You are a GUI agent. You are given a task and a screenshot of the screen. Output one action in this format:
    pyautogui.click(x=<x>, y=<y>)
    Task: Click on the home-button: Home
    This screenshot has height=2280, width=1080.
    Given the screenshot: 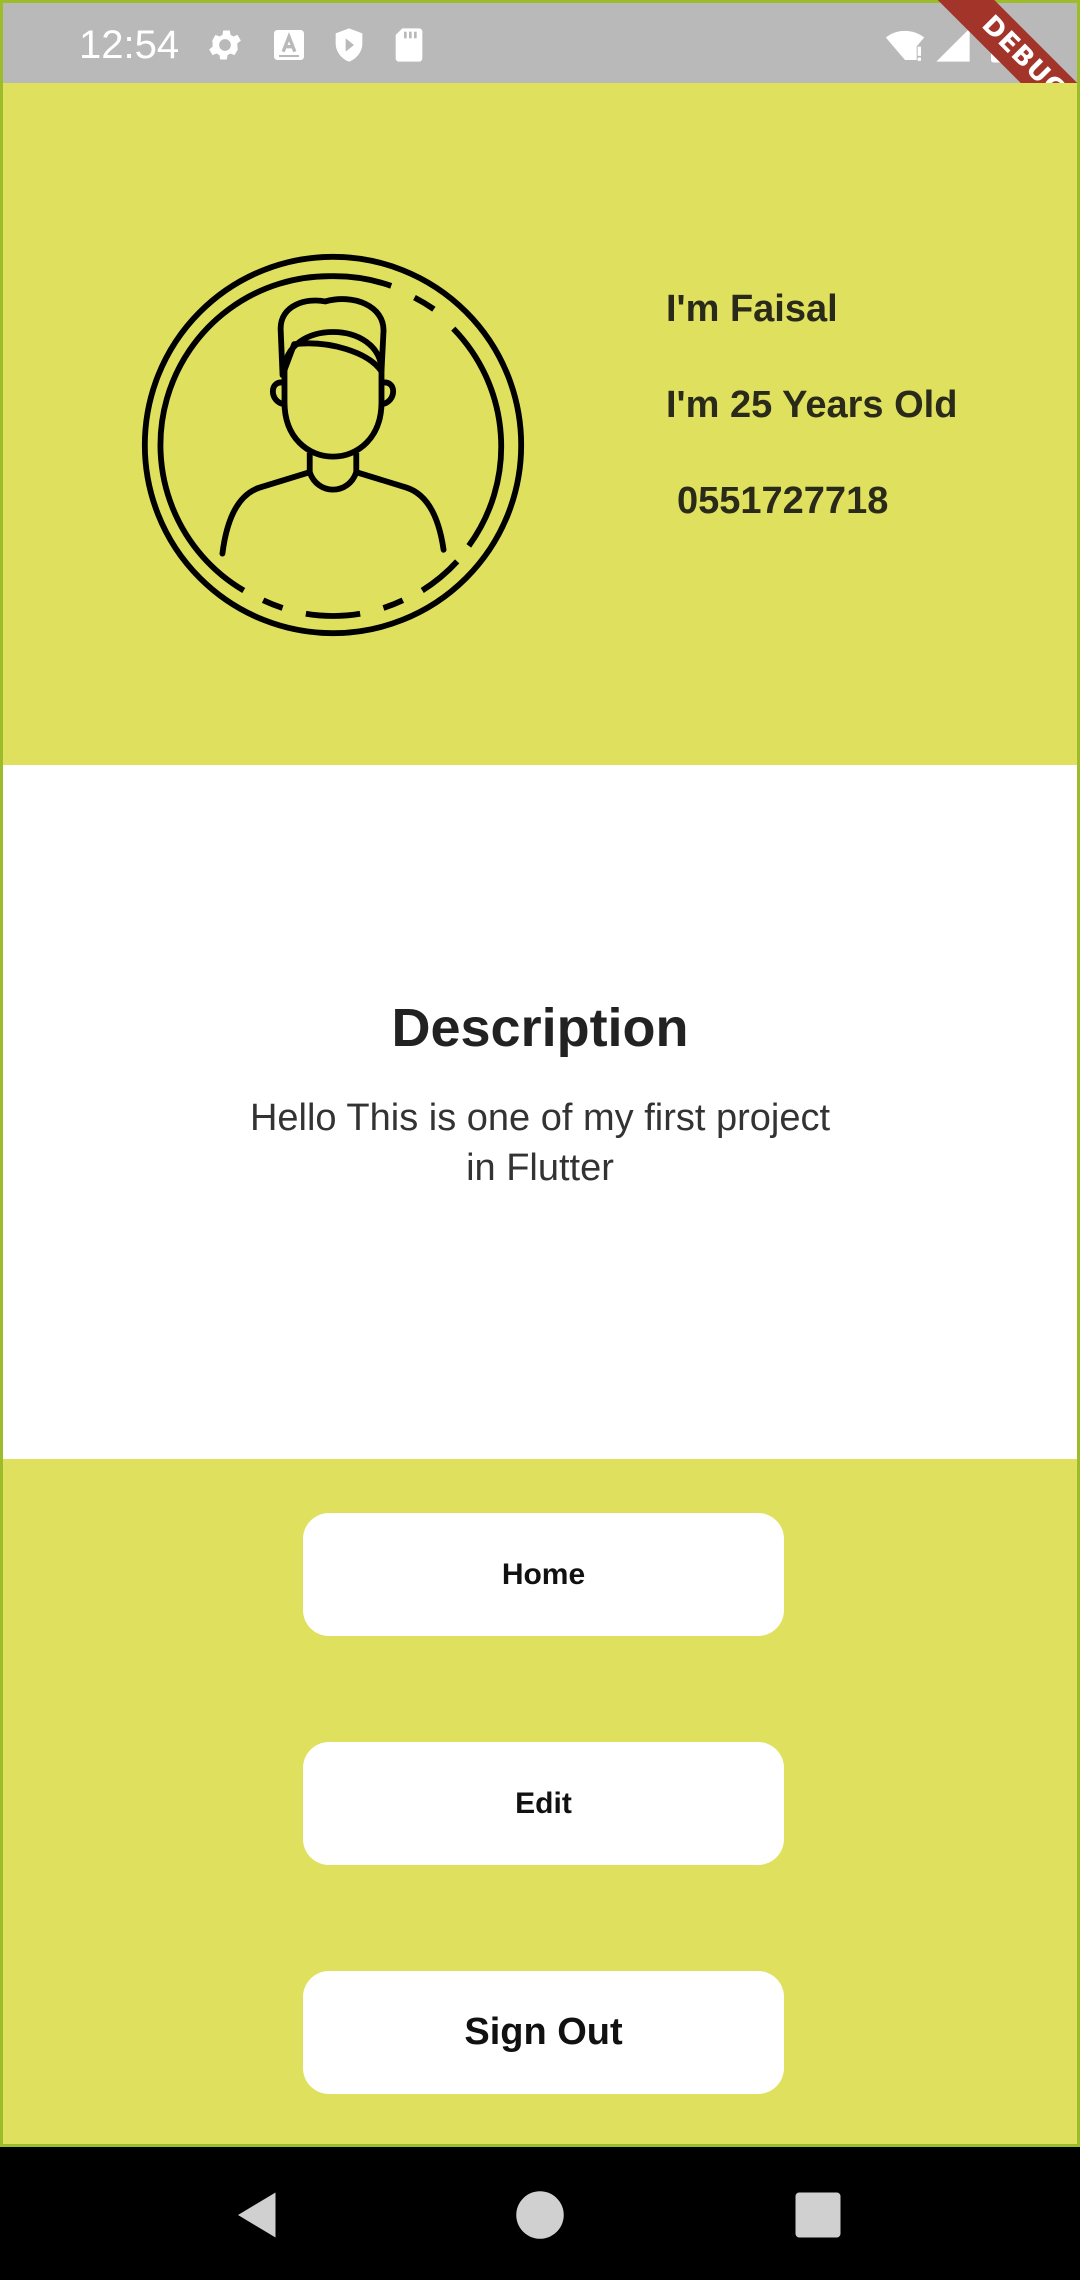 What is the action you would take?
    pyautogui.click(x=543, y=1574)
    